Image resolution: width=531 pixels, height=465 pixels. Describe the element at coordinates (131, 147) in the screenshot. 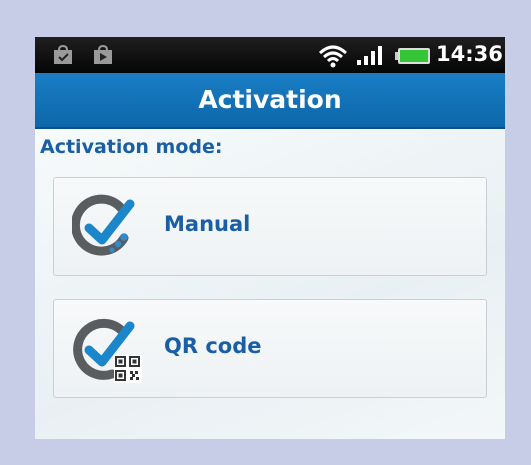

I see `activation-mode-label: Activation mode:` at that location.